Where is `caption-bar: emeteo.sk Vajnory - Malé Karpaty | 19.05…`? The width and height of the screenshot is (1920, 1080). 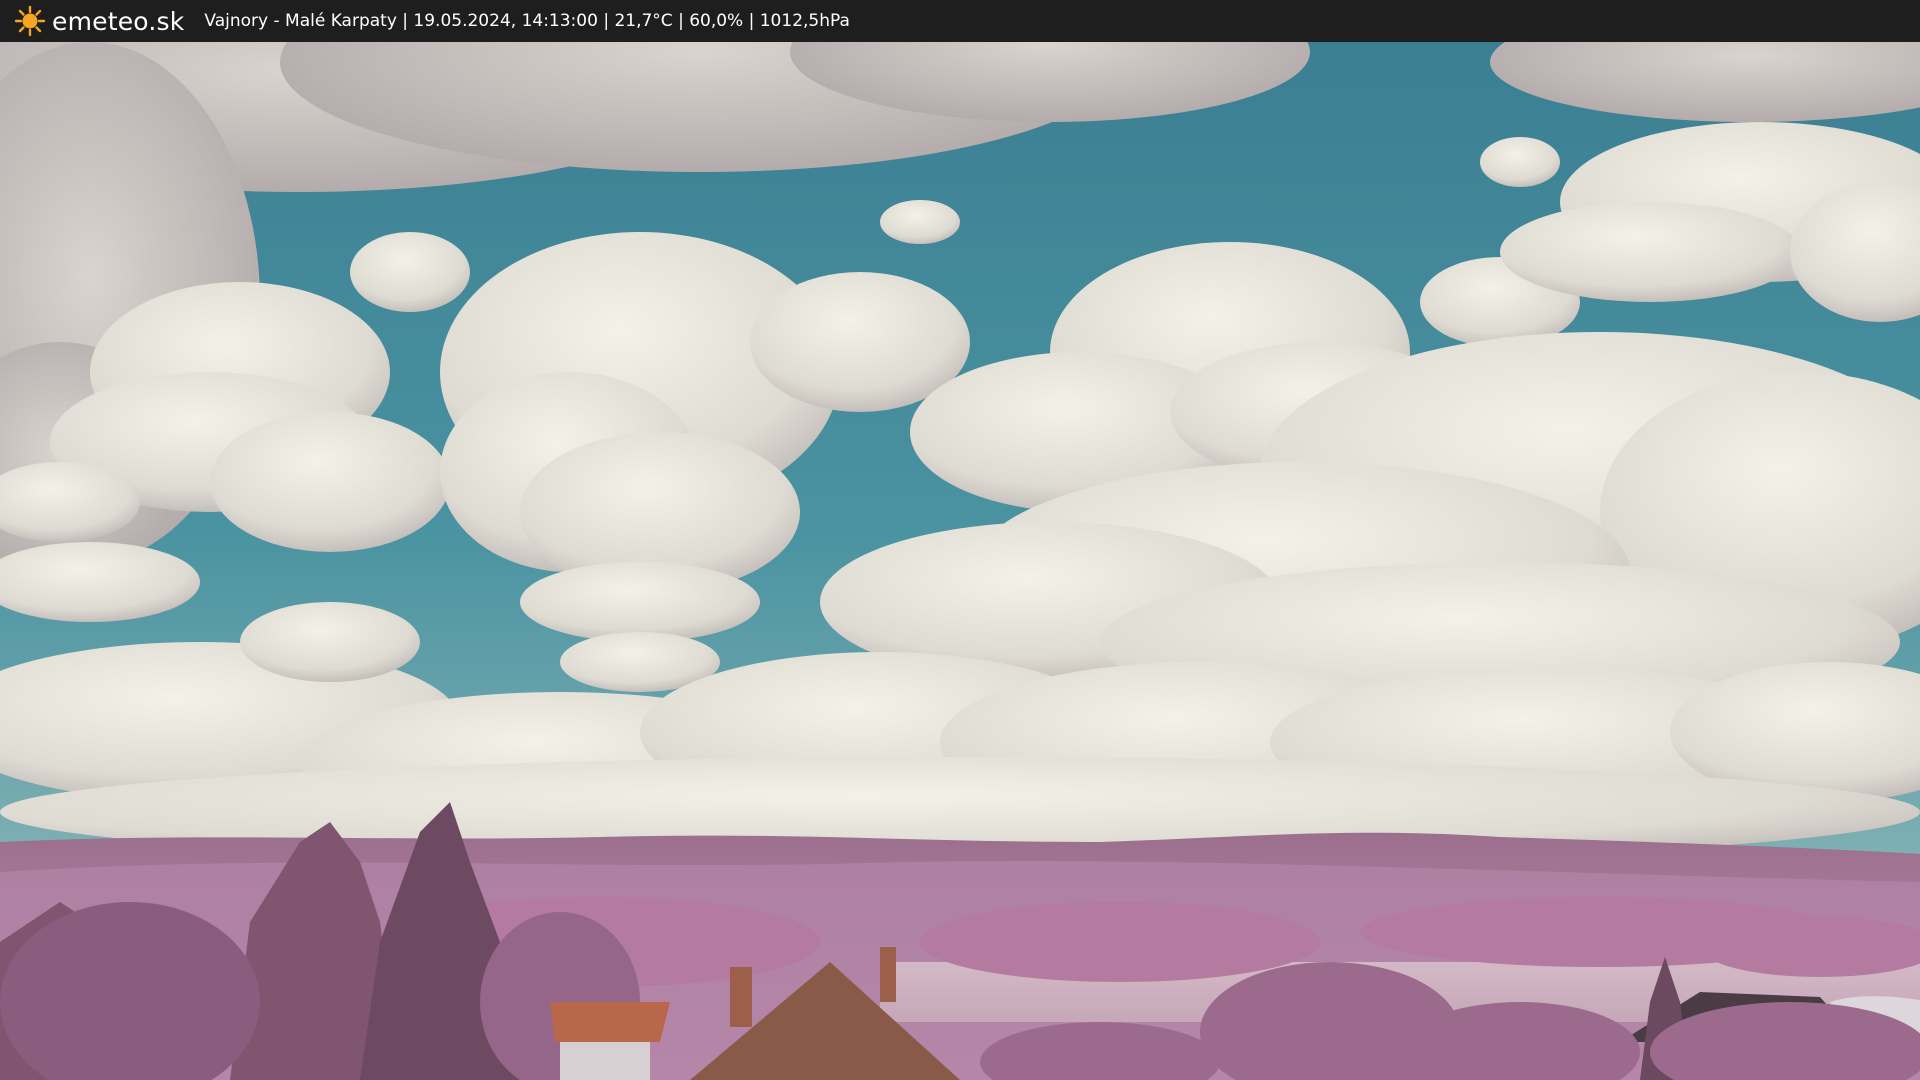 caption-bar: emeteo.sk Vajnory - Malé Karpaty | 19.05… is located at coordinates (960, 21).